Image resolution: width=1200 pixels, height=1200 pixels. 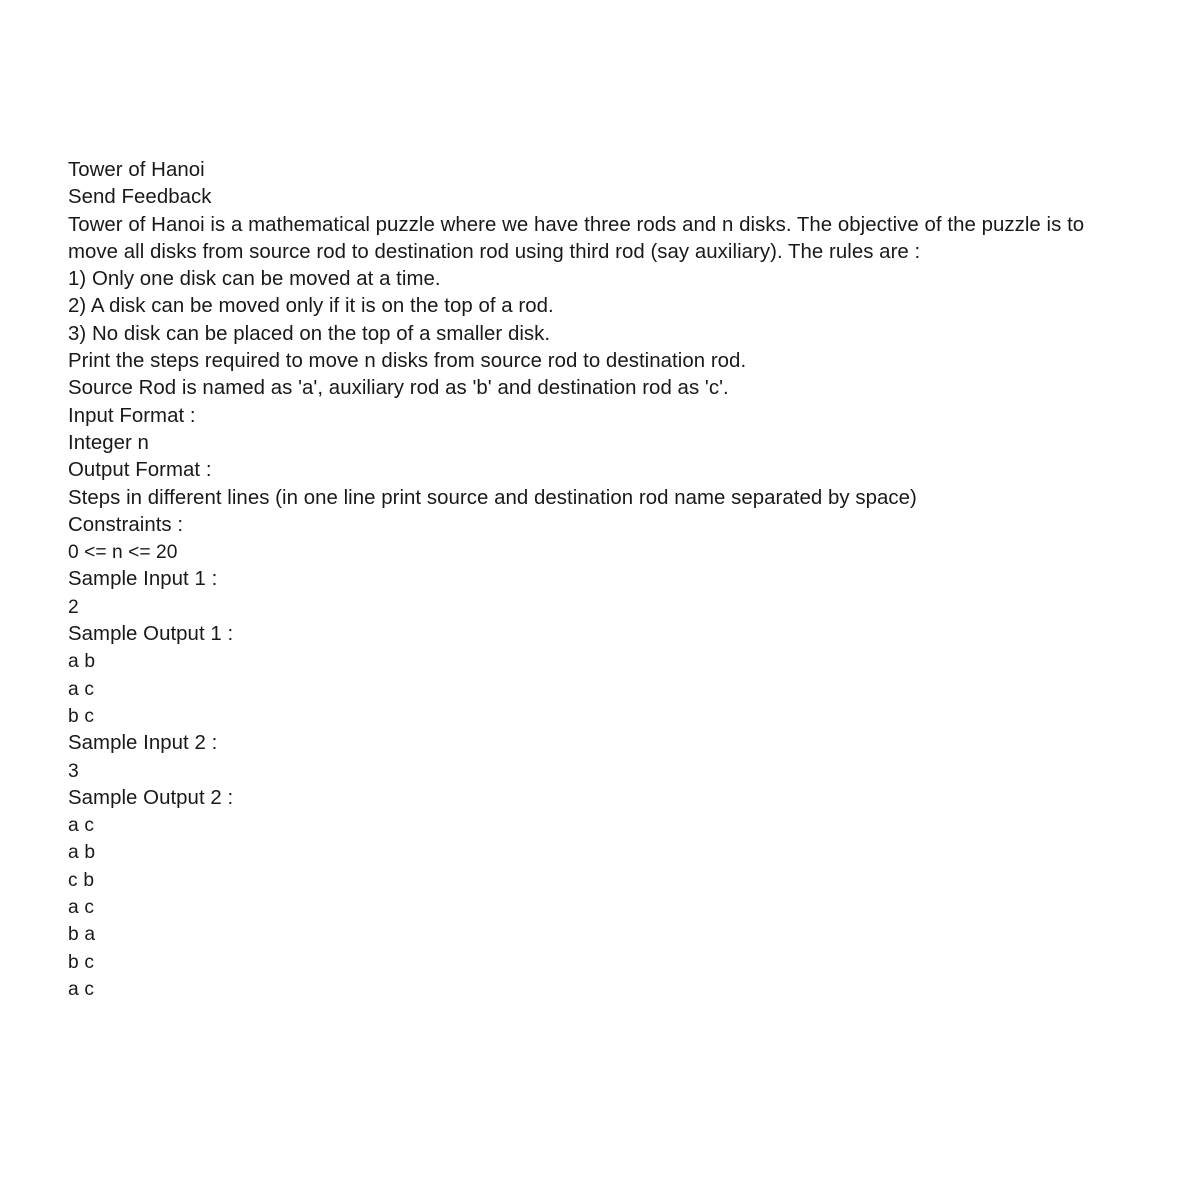 What do you see at coordinates (73, 771) in the screenshot?
I see `sample-input-2-value: 3` at bounding box center [73, 771].